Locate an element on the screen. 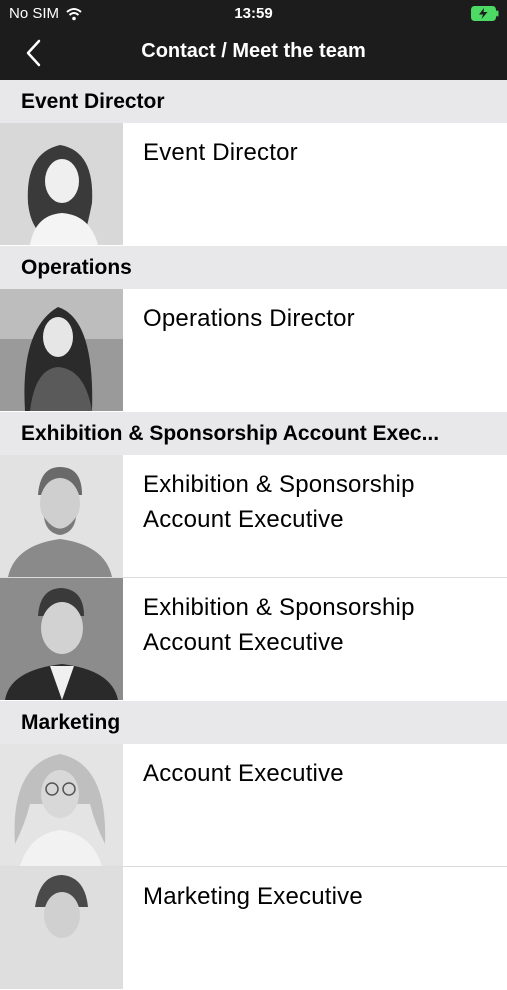 The width and height of the screenshot is (507, 990). list-item: Operations Director is located at coordinates (253, 350).